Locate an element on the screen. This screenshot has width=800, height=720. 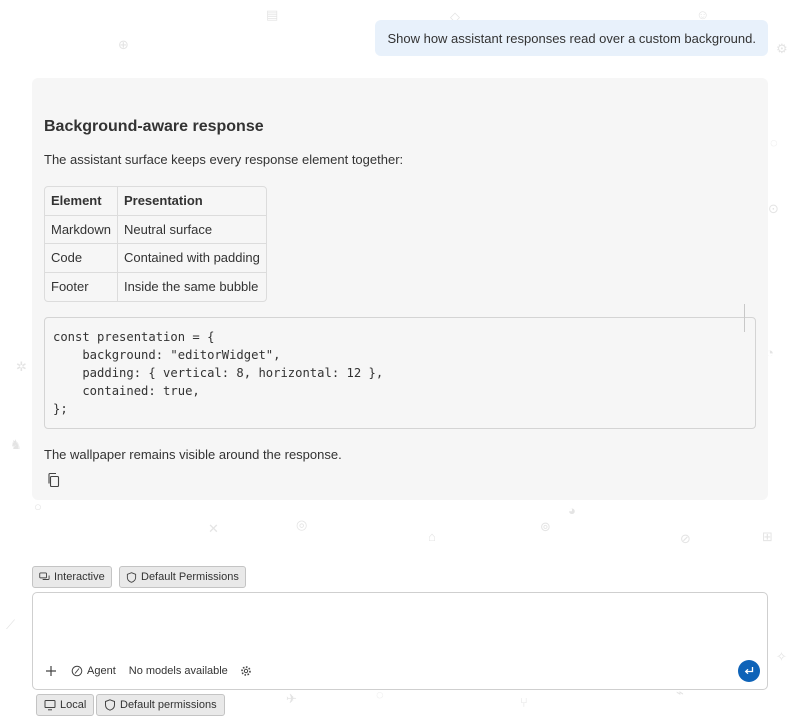
agent-icon is located at coordinates (77, 671).